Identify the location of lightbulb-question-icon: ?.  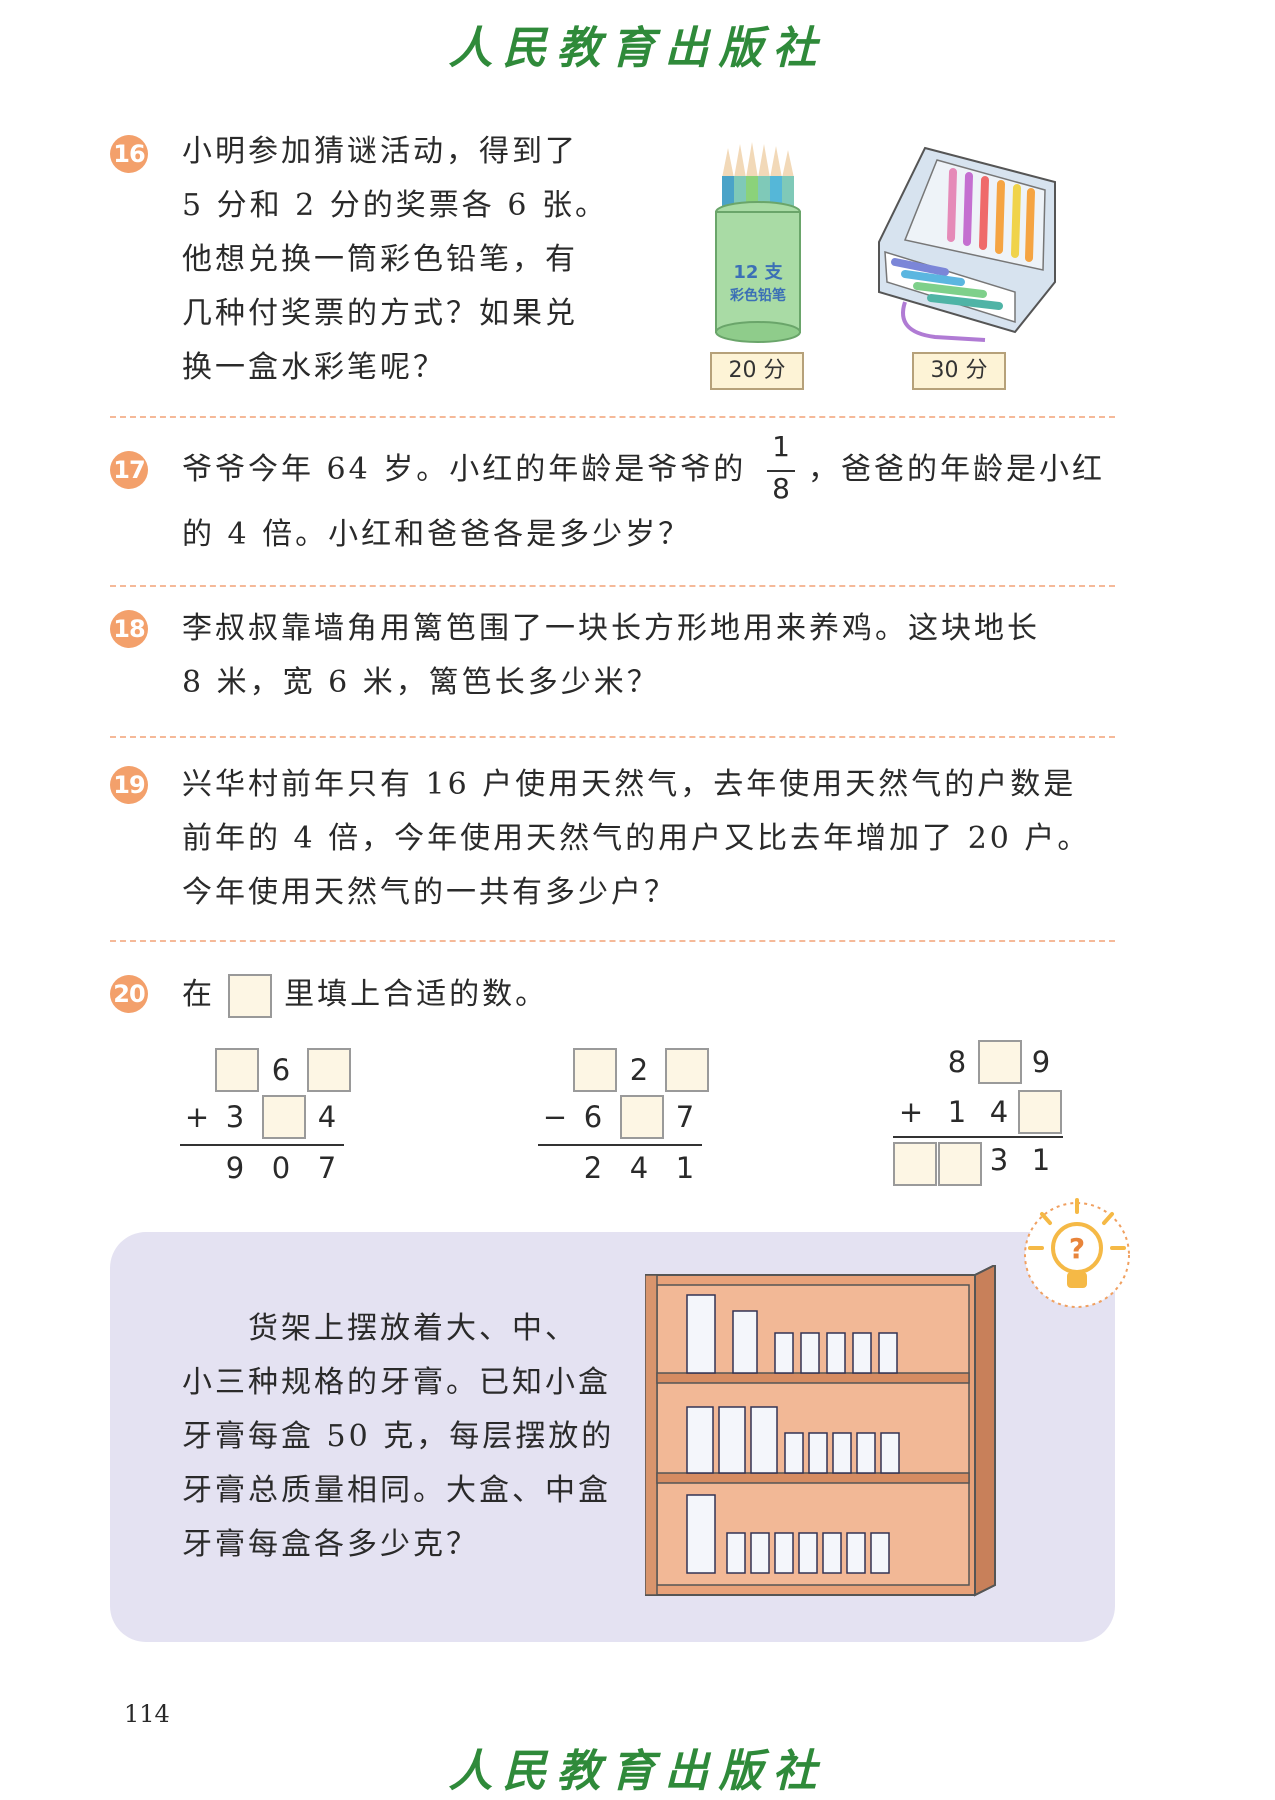
(1077, 1253).